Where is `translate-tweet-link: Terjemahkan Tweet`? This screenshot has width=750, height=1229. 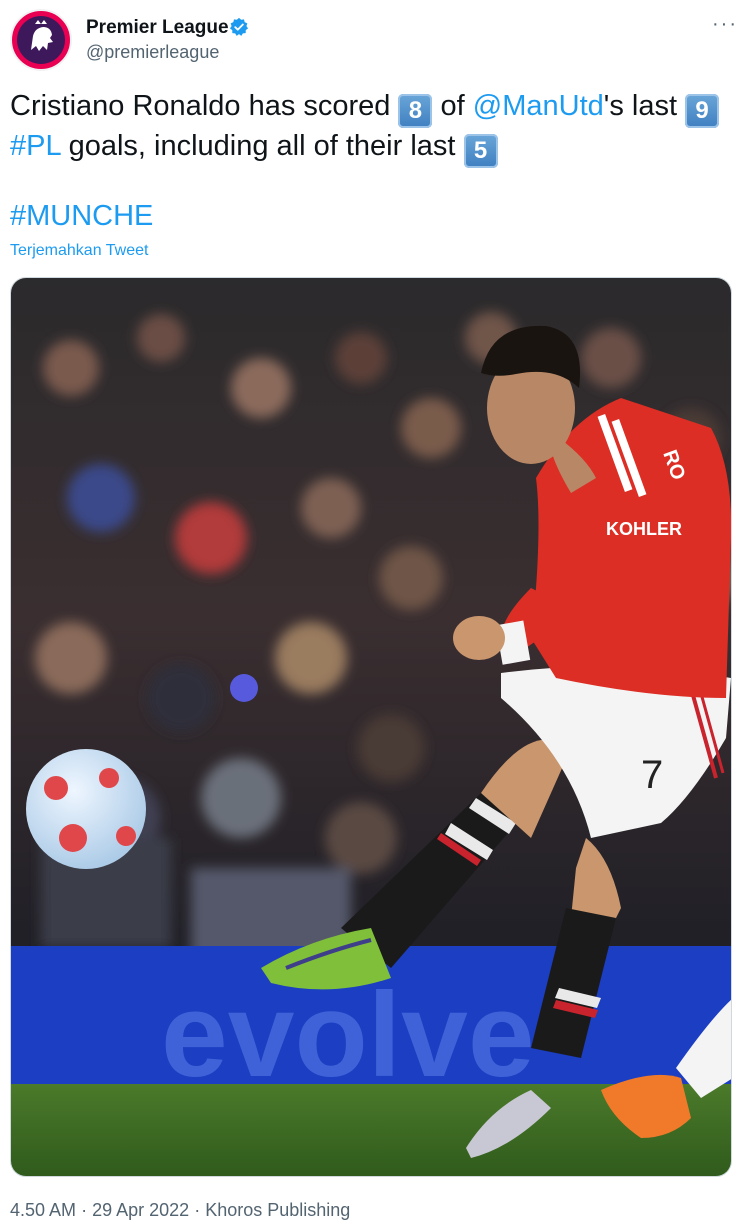
translate-tweet-link: Terjemahkan Tweet is located at coordinates (79, 251).